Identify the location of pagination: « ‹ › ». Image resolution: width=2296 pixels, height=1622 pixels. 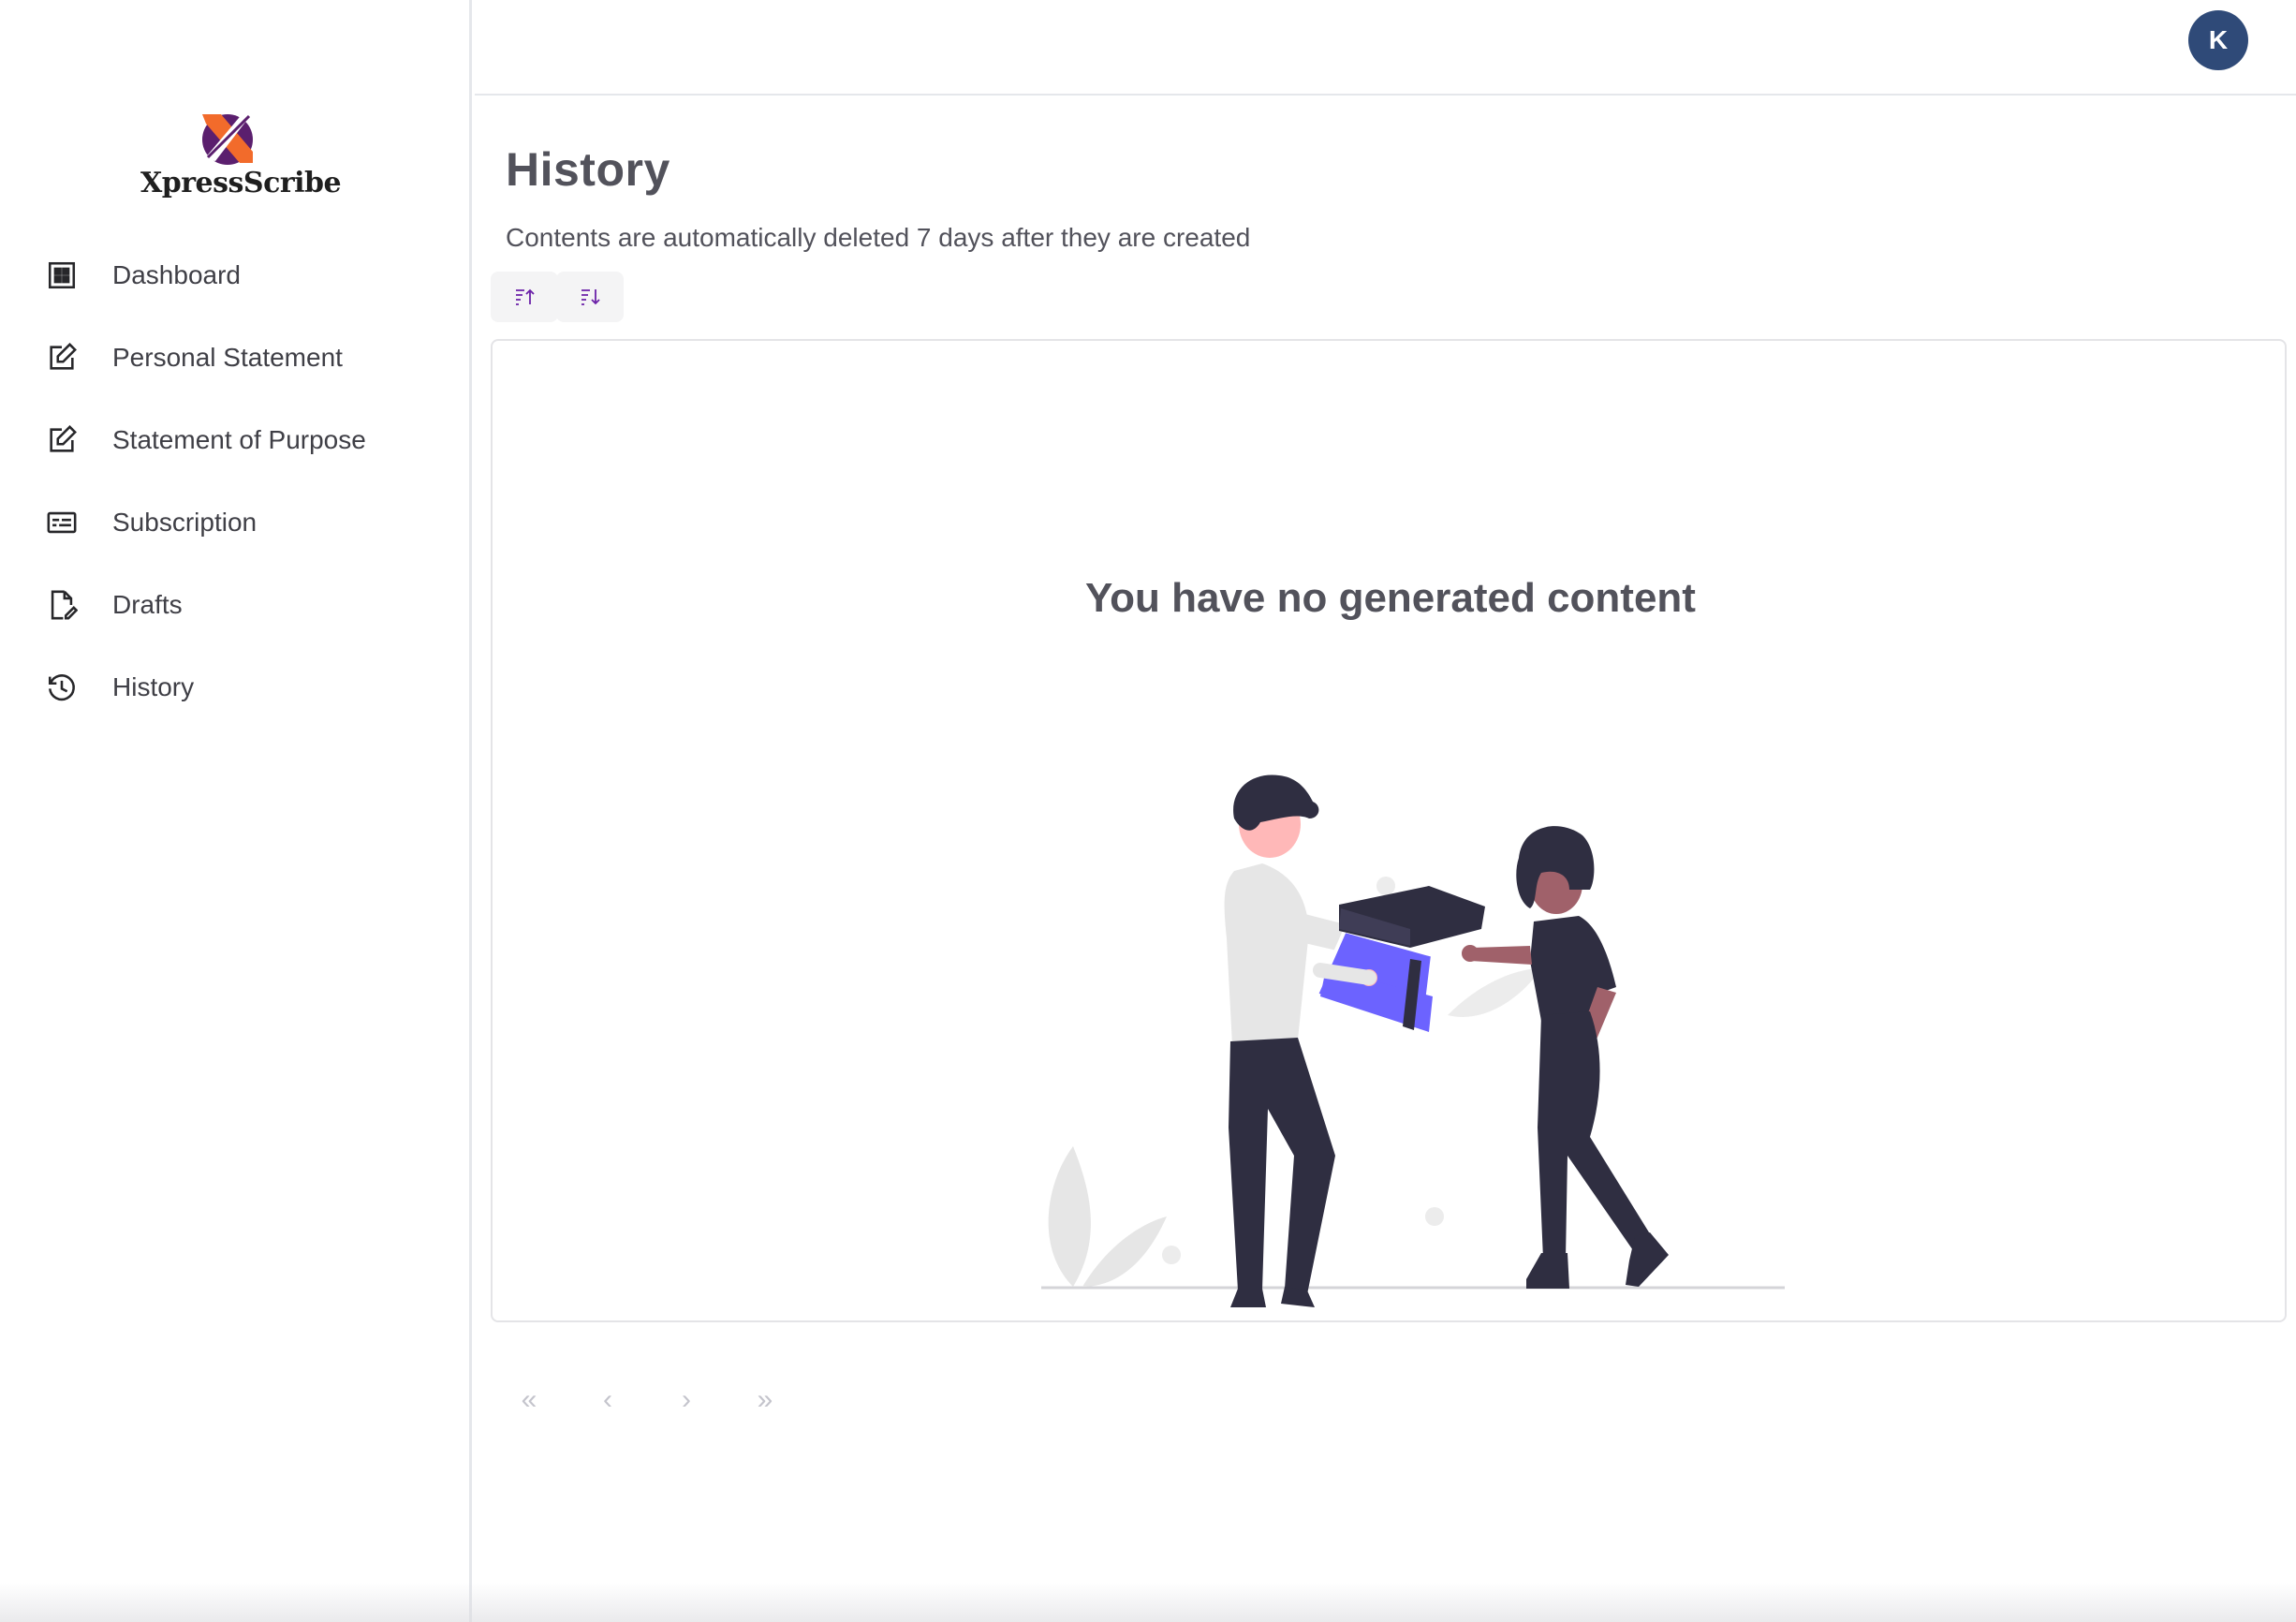
(663, 1400).